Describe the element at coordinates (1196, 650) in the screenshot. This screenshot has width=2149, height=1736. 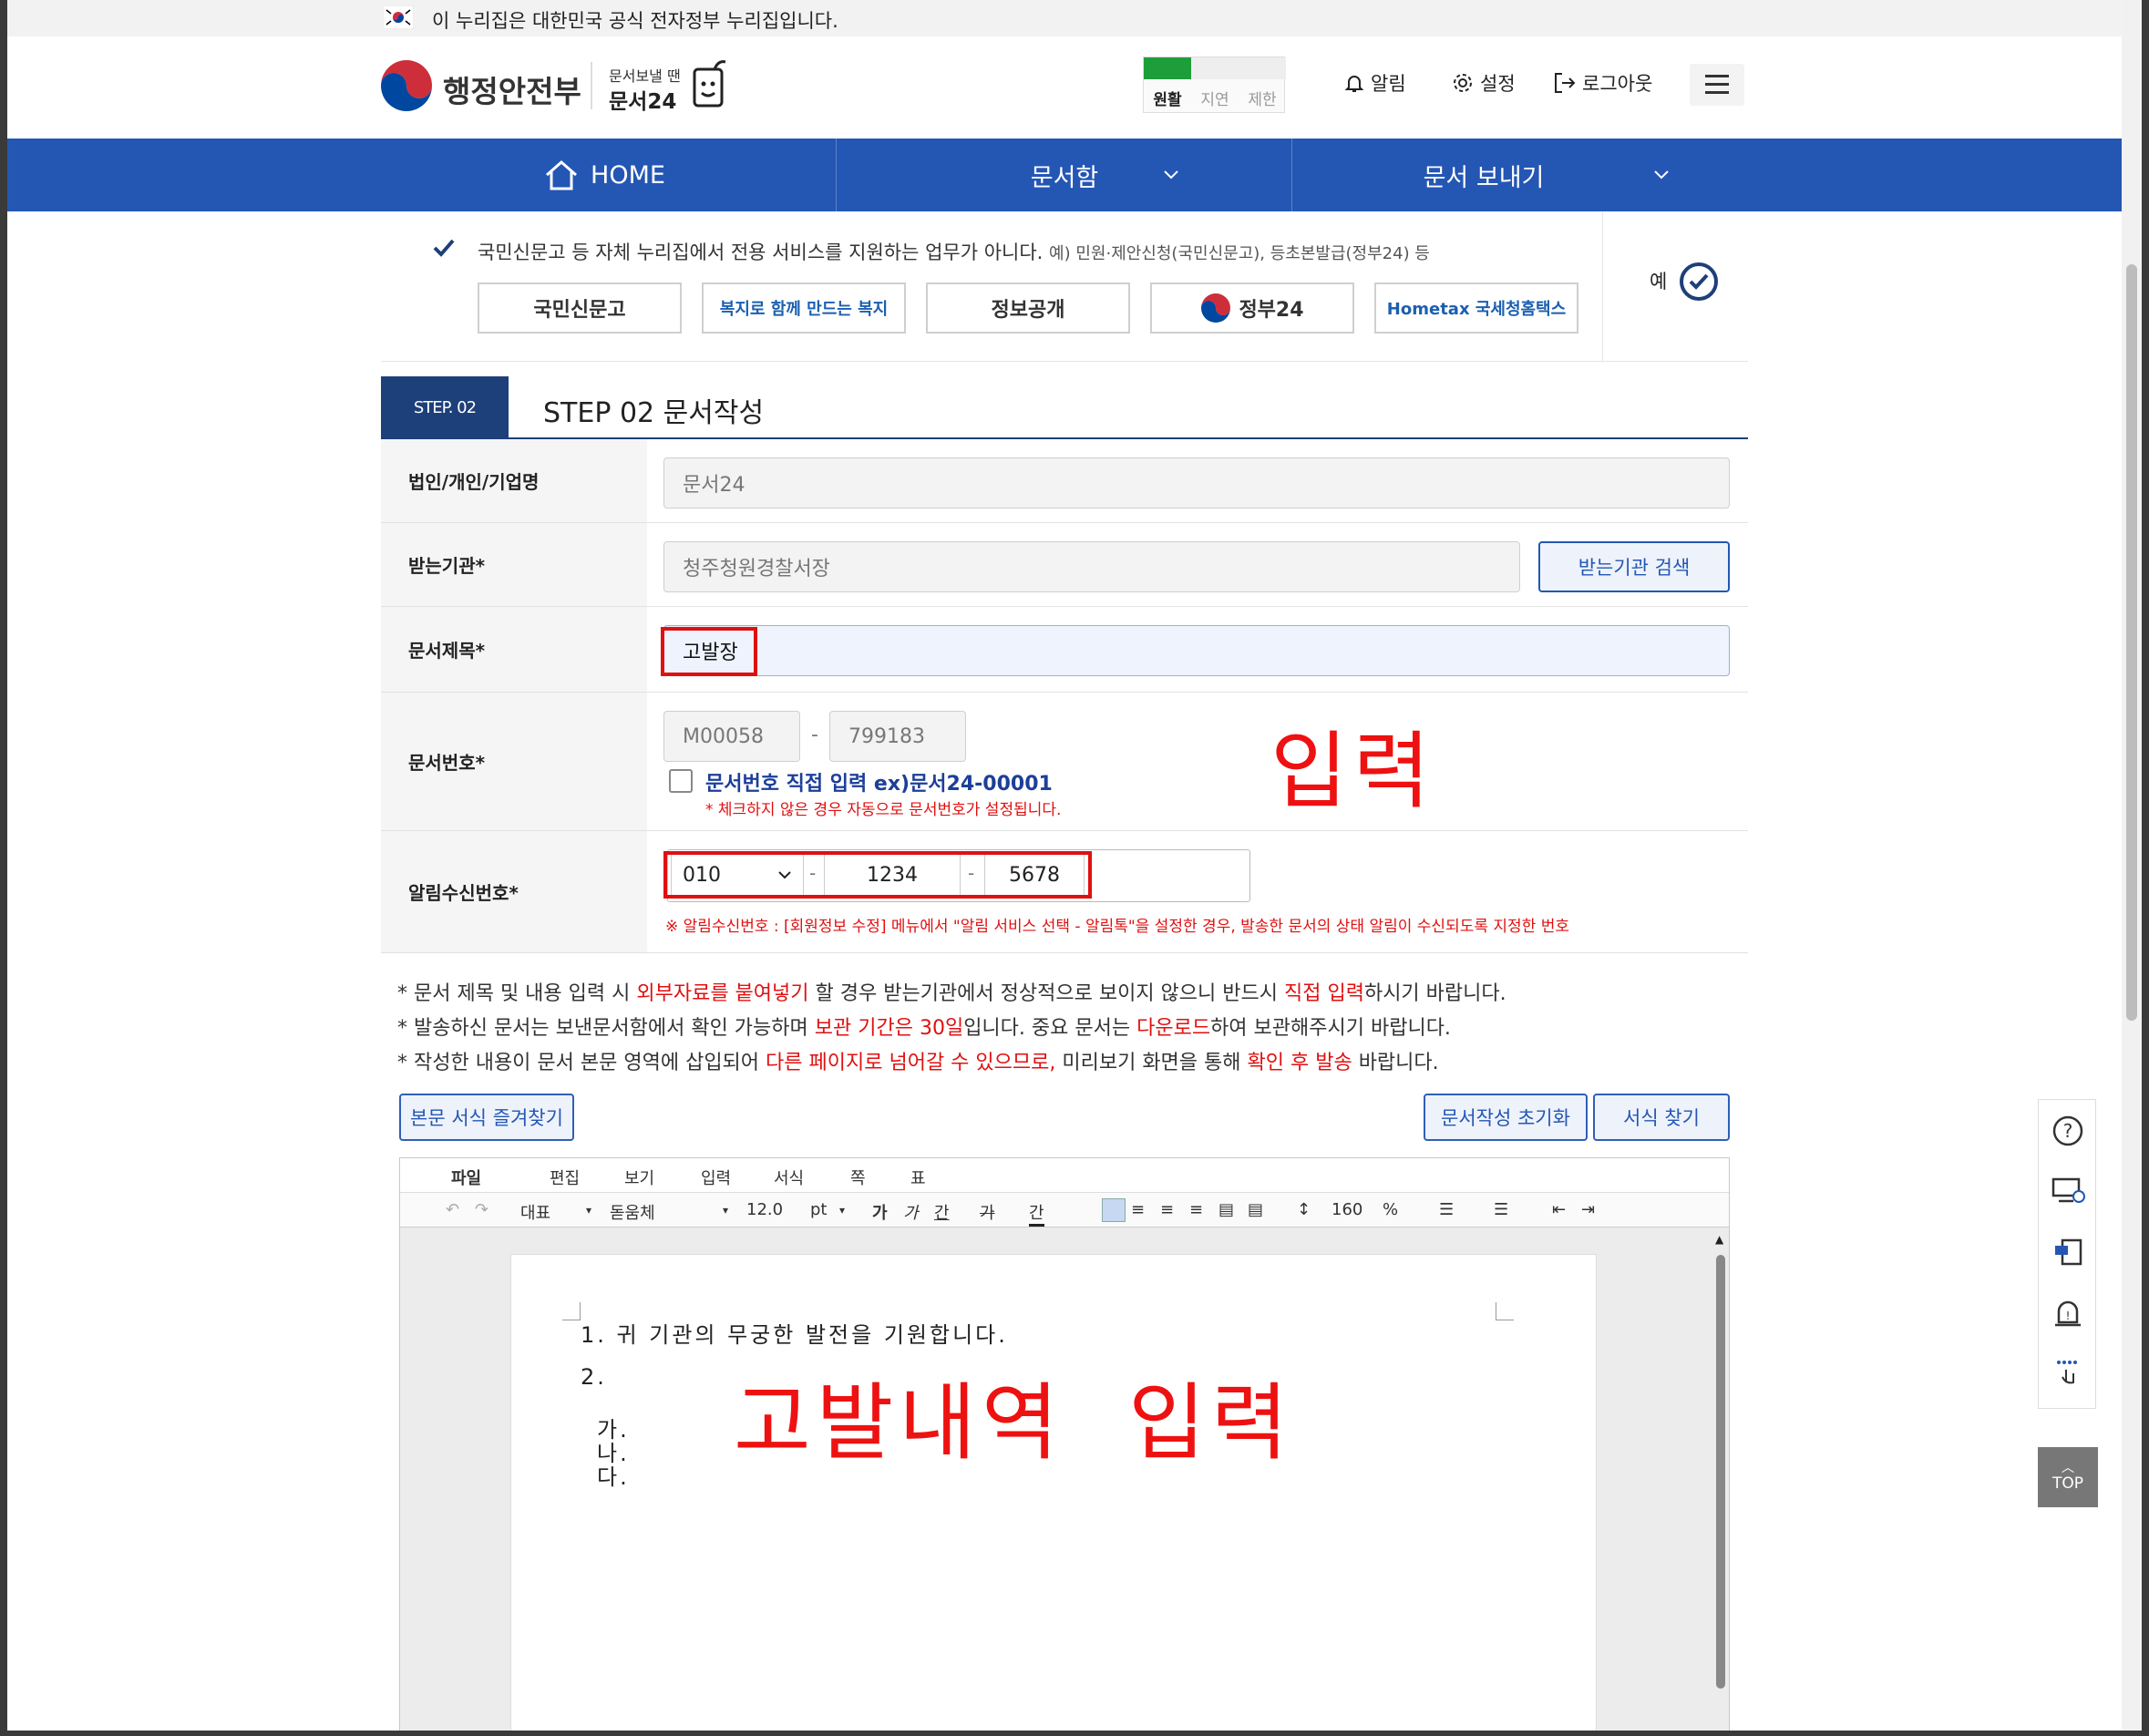
I see `title-input: 고발장` at that location.